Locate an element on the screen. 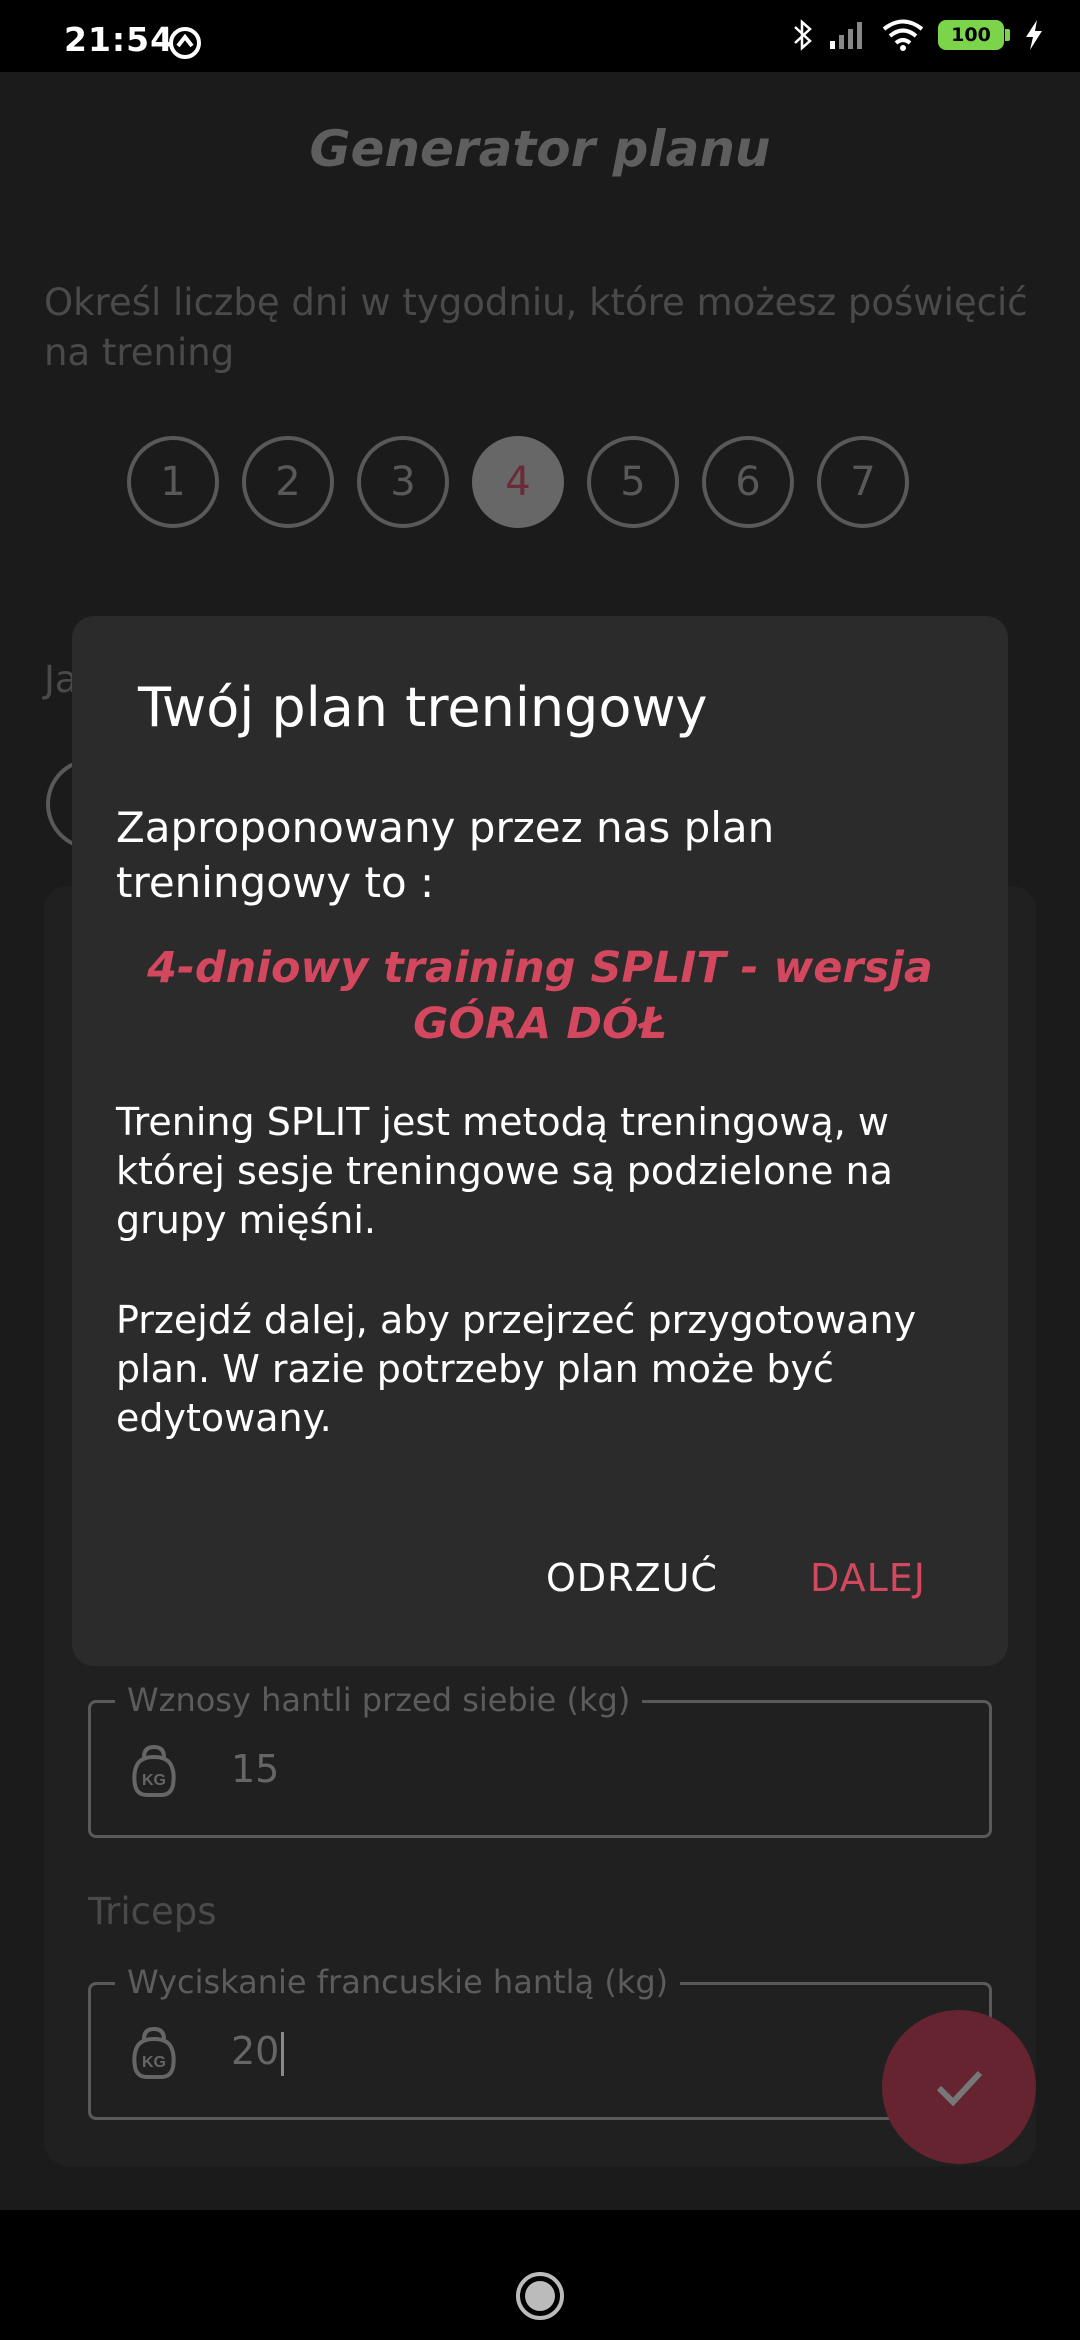 This screenshot has width=1080, height=2340. signal-icon is located at coordinates (846, 35).